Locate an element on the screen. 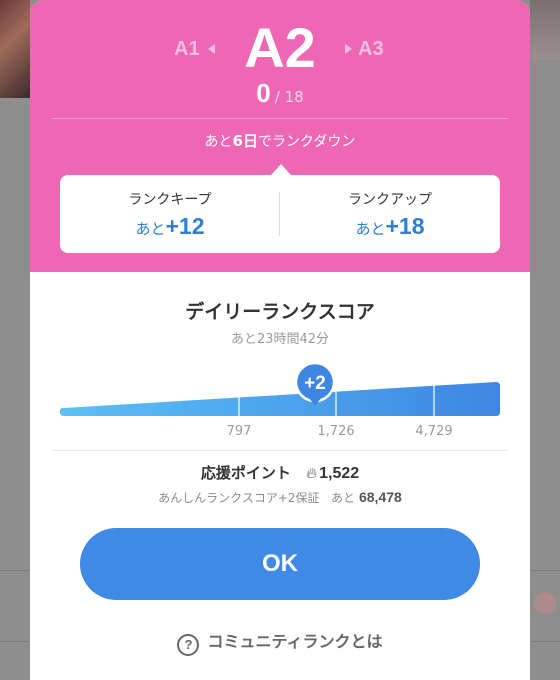 Image resolution: width=560 pixels, height=680 pixels. support-points: 応援ポイント 🔥︎ 1,522 is located at coordinates (280, 472).